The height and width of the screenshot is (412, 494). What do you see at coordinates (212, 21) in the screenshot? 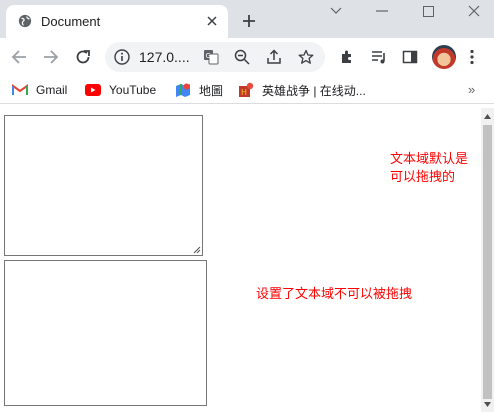
I see `close-tab-icon` at bounding box center [212, 21].